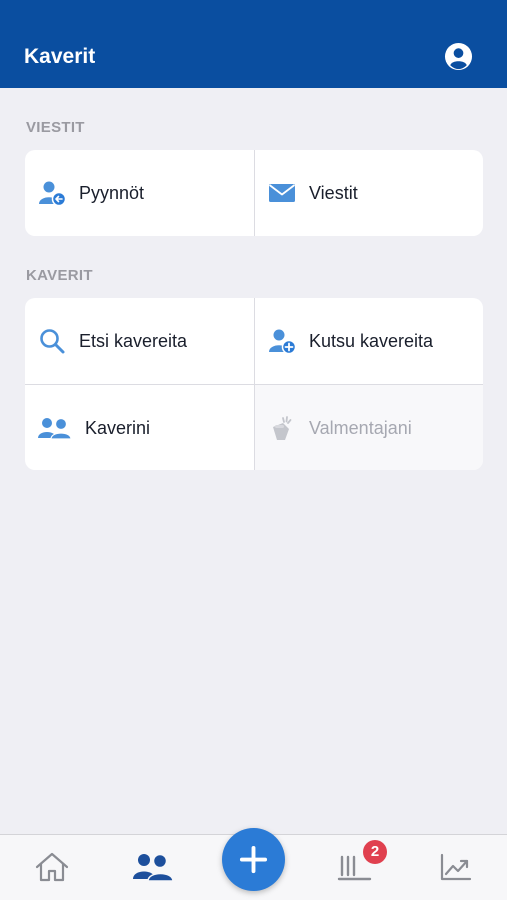 Image resolution: width=507 pixels, height=900 pixels. I want to click on add-icon, so click(253, 859).